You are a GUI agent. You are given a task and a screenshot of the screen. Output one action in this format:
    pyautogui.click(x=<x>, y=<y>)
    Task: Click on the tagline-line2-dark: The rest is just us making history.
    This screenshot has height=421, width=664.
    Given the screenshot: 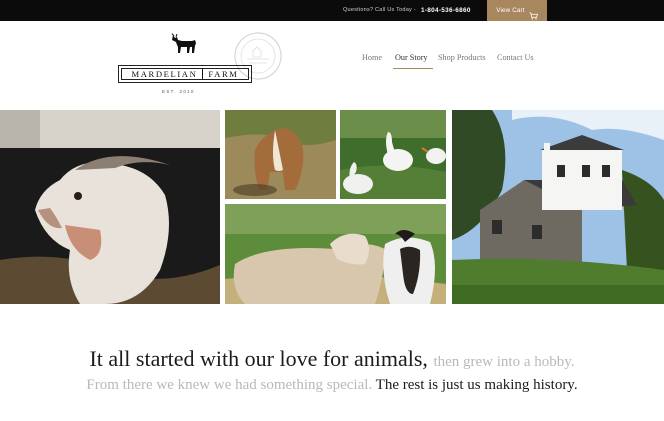 What is the action you would take?
    pyautogui.click(x=476, y=385)
    